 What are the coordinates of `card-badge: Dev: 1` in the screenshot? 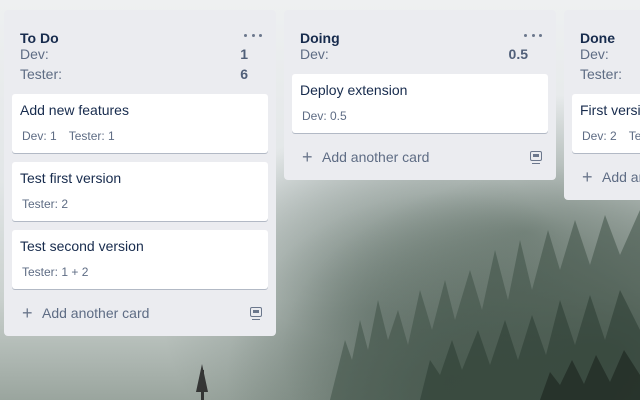 It's located at (39, 136).